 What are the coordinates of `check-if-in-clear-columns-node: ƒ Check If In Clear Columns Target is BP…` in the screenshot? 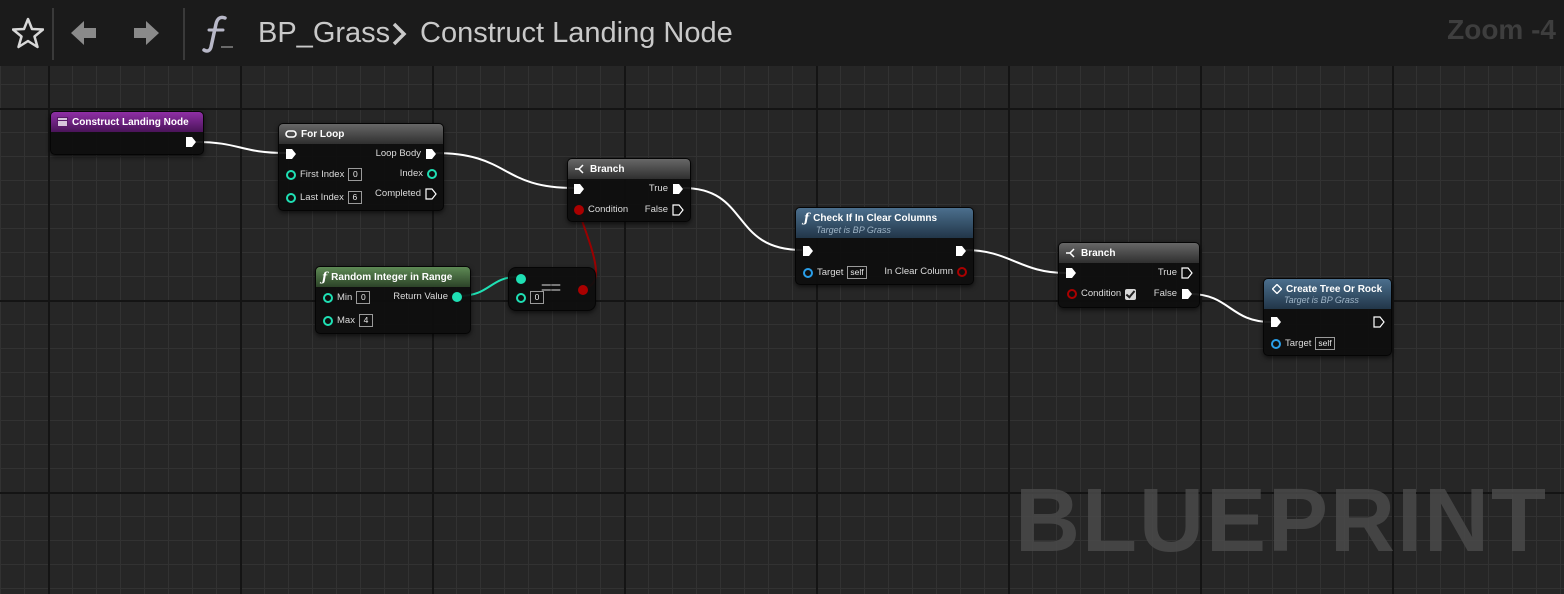 It's located at (884, 246).